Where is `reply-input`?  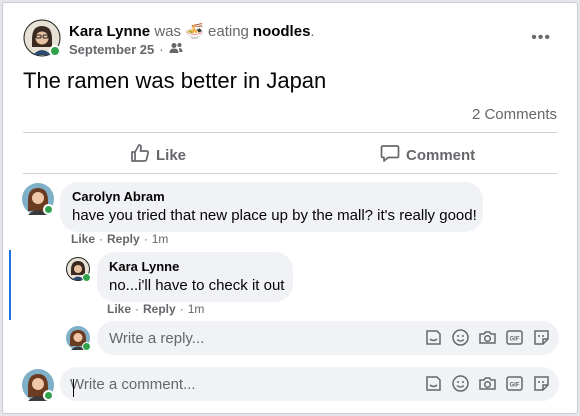 reply-input is located at coordinates (259, 338).